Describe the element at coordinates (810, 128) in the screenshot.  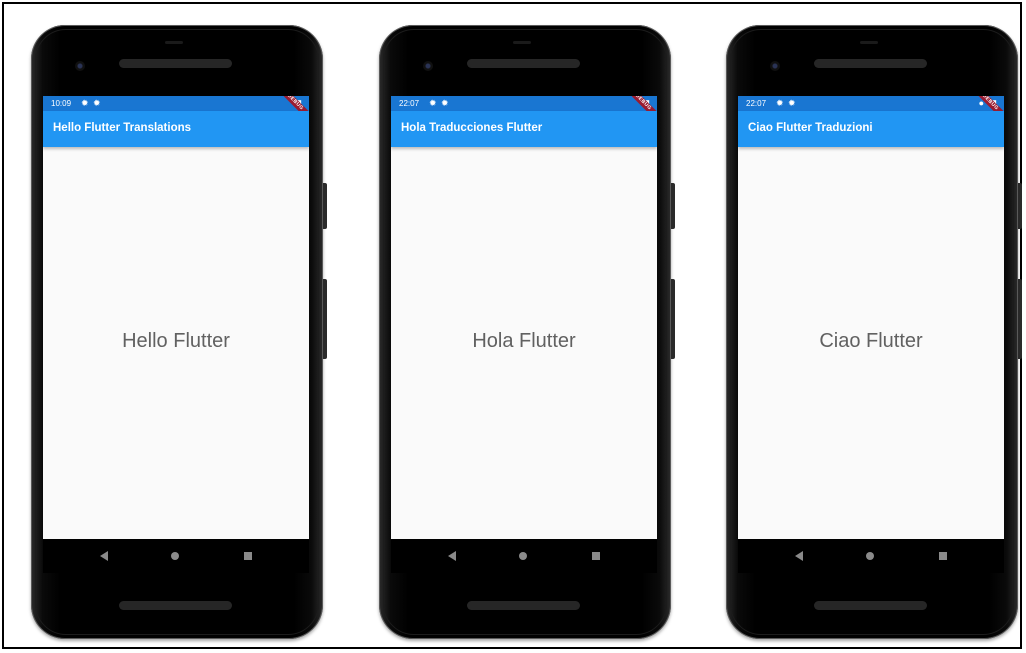
I see `app-bar-title: Ciao Flutter Traduzioni` at that location.